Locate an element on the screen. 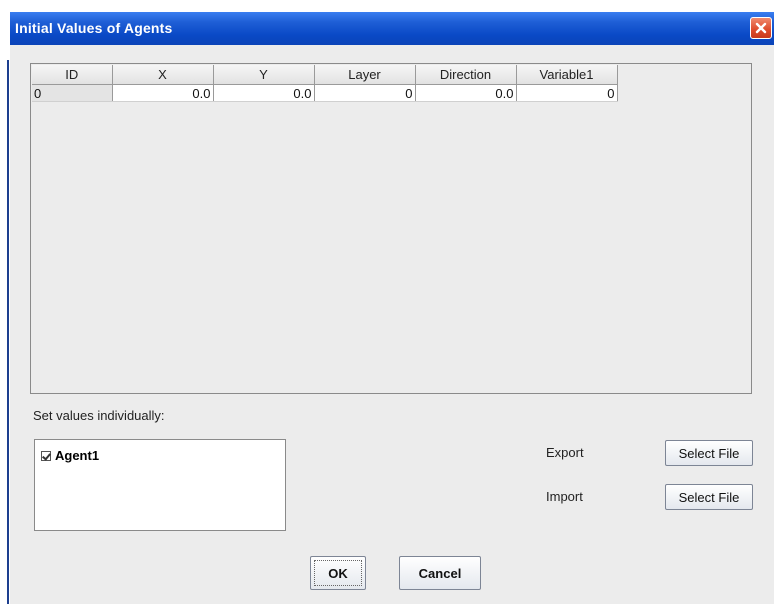 The image size is (774, 604). cancel-button: Cancel is located at coordinates (440, 573).